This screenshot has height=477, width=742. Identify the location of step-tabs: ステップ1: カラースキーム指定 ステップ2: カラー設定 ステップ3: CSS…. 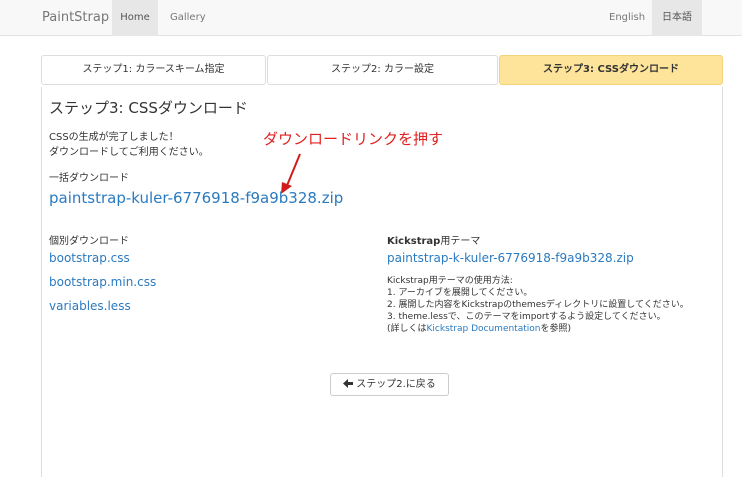
(382, 70).